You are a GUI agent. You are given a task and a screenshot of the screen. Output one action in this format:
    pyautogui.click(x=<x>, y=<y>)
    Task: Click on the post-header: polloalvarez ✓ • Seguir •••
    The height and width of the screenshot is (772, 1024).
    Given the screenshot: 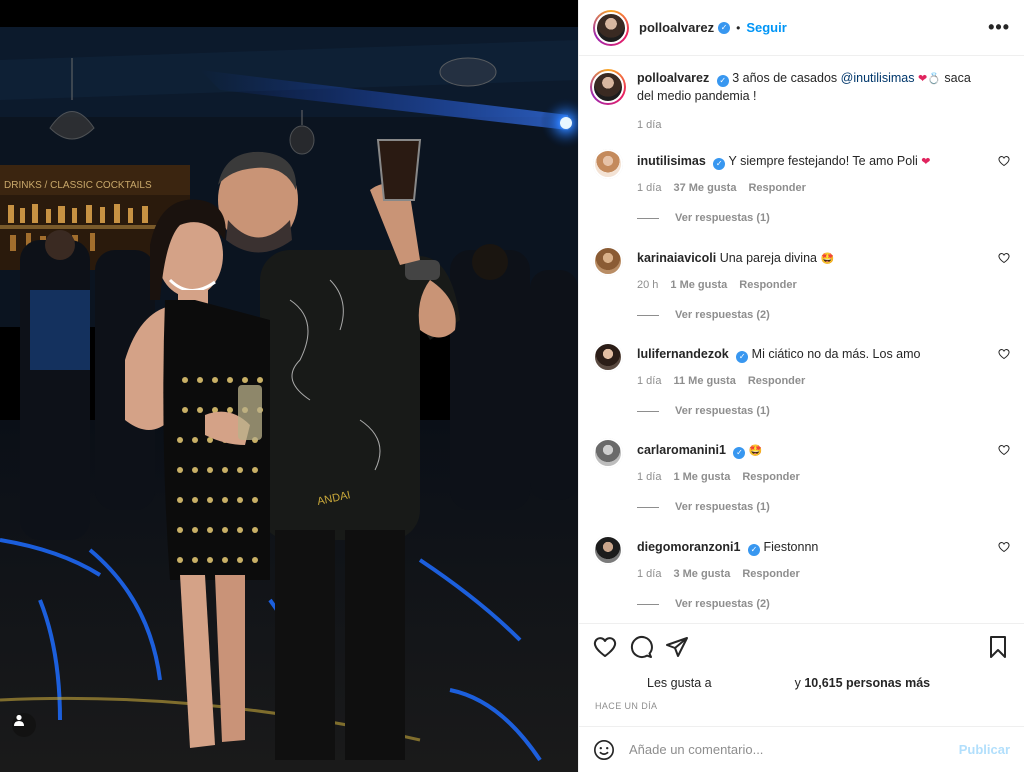 What is the action you would take?
    pyautogui.click(x=801, y=28)
    